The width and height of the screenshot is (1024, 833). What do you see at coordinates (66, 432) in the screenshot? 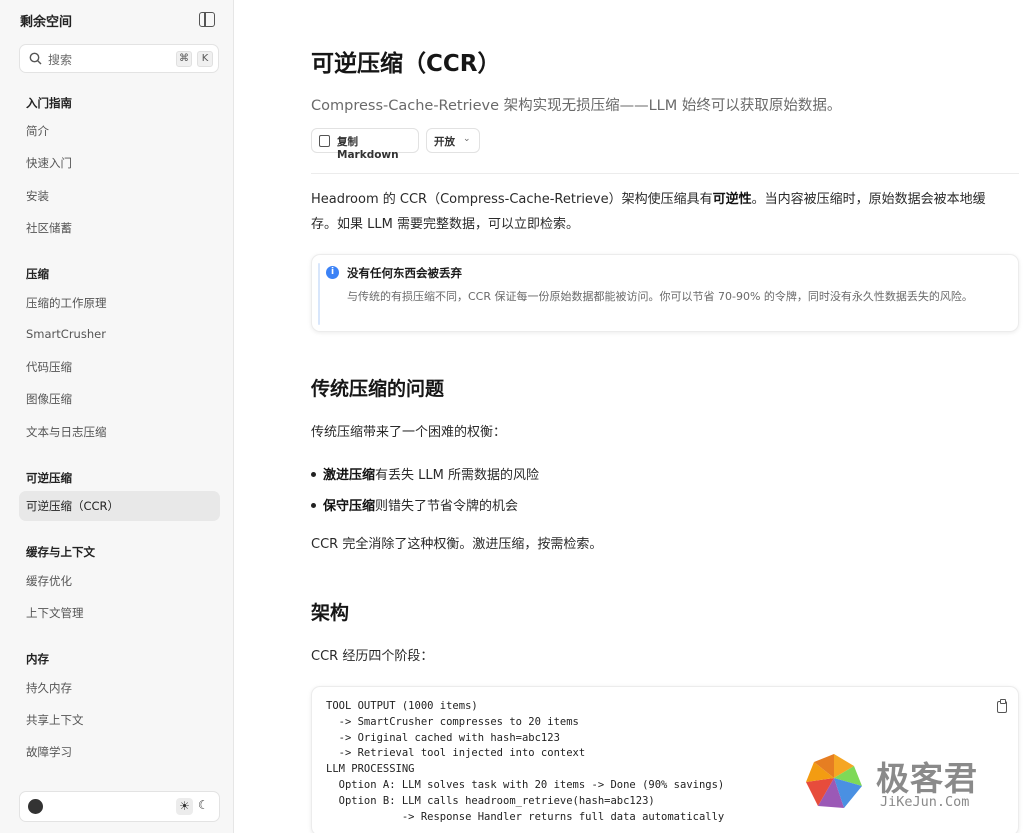
I see `sidebar-item-text-log-compression: 文本与日志压缩` at bounding box center [66, 432].